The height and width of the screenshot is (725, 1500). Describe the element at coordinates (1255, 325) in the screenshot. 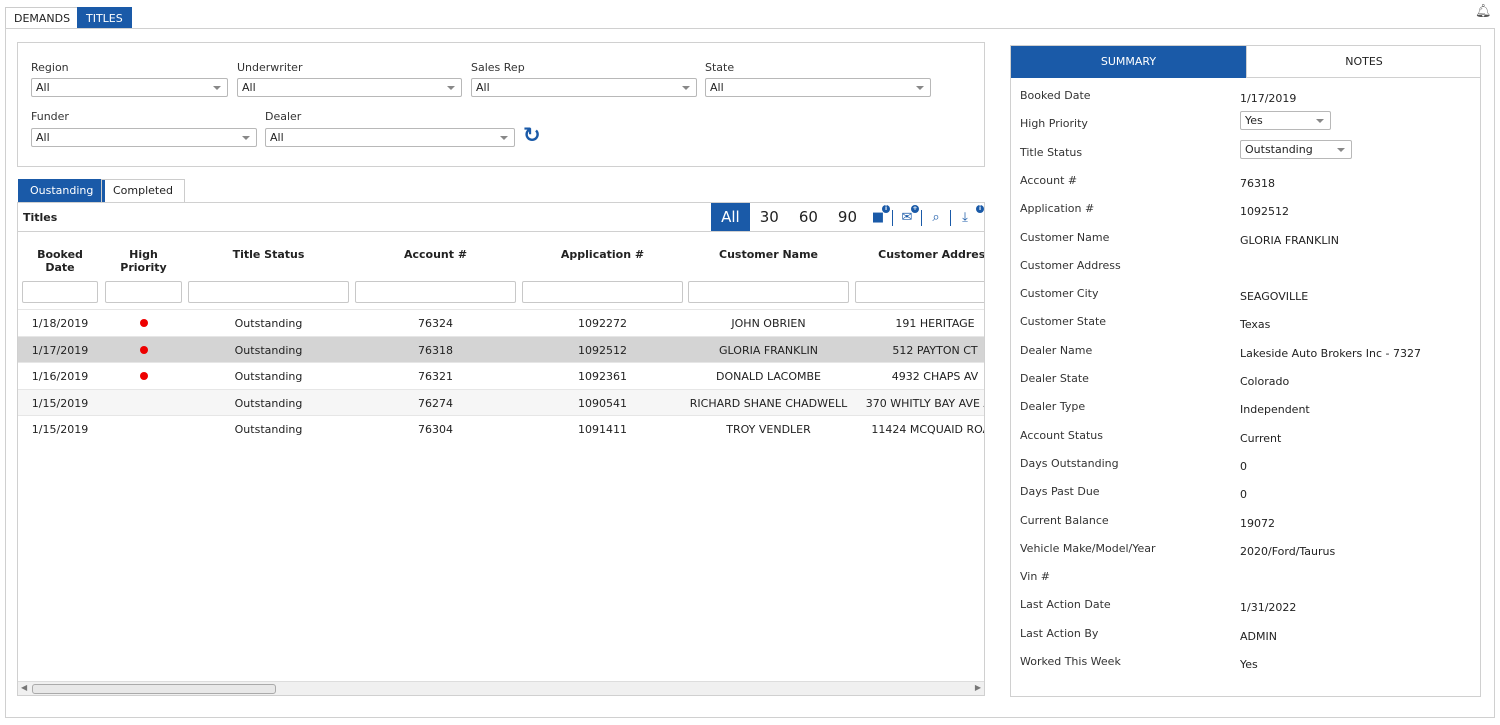

I see `customer-state-value: Texas` at that location.